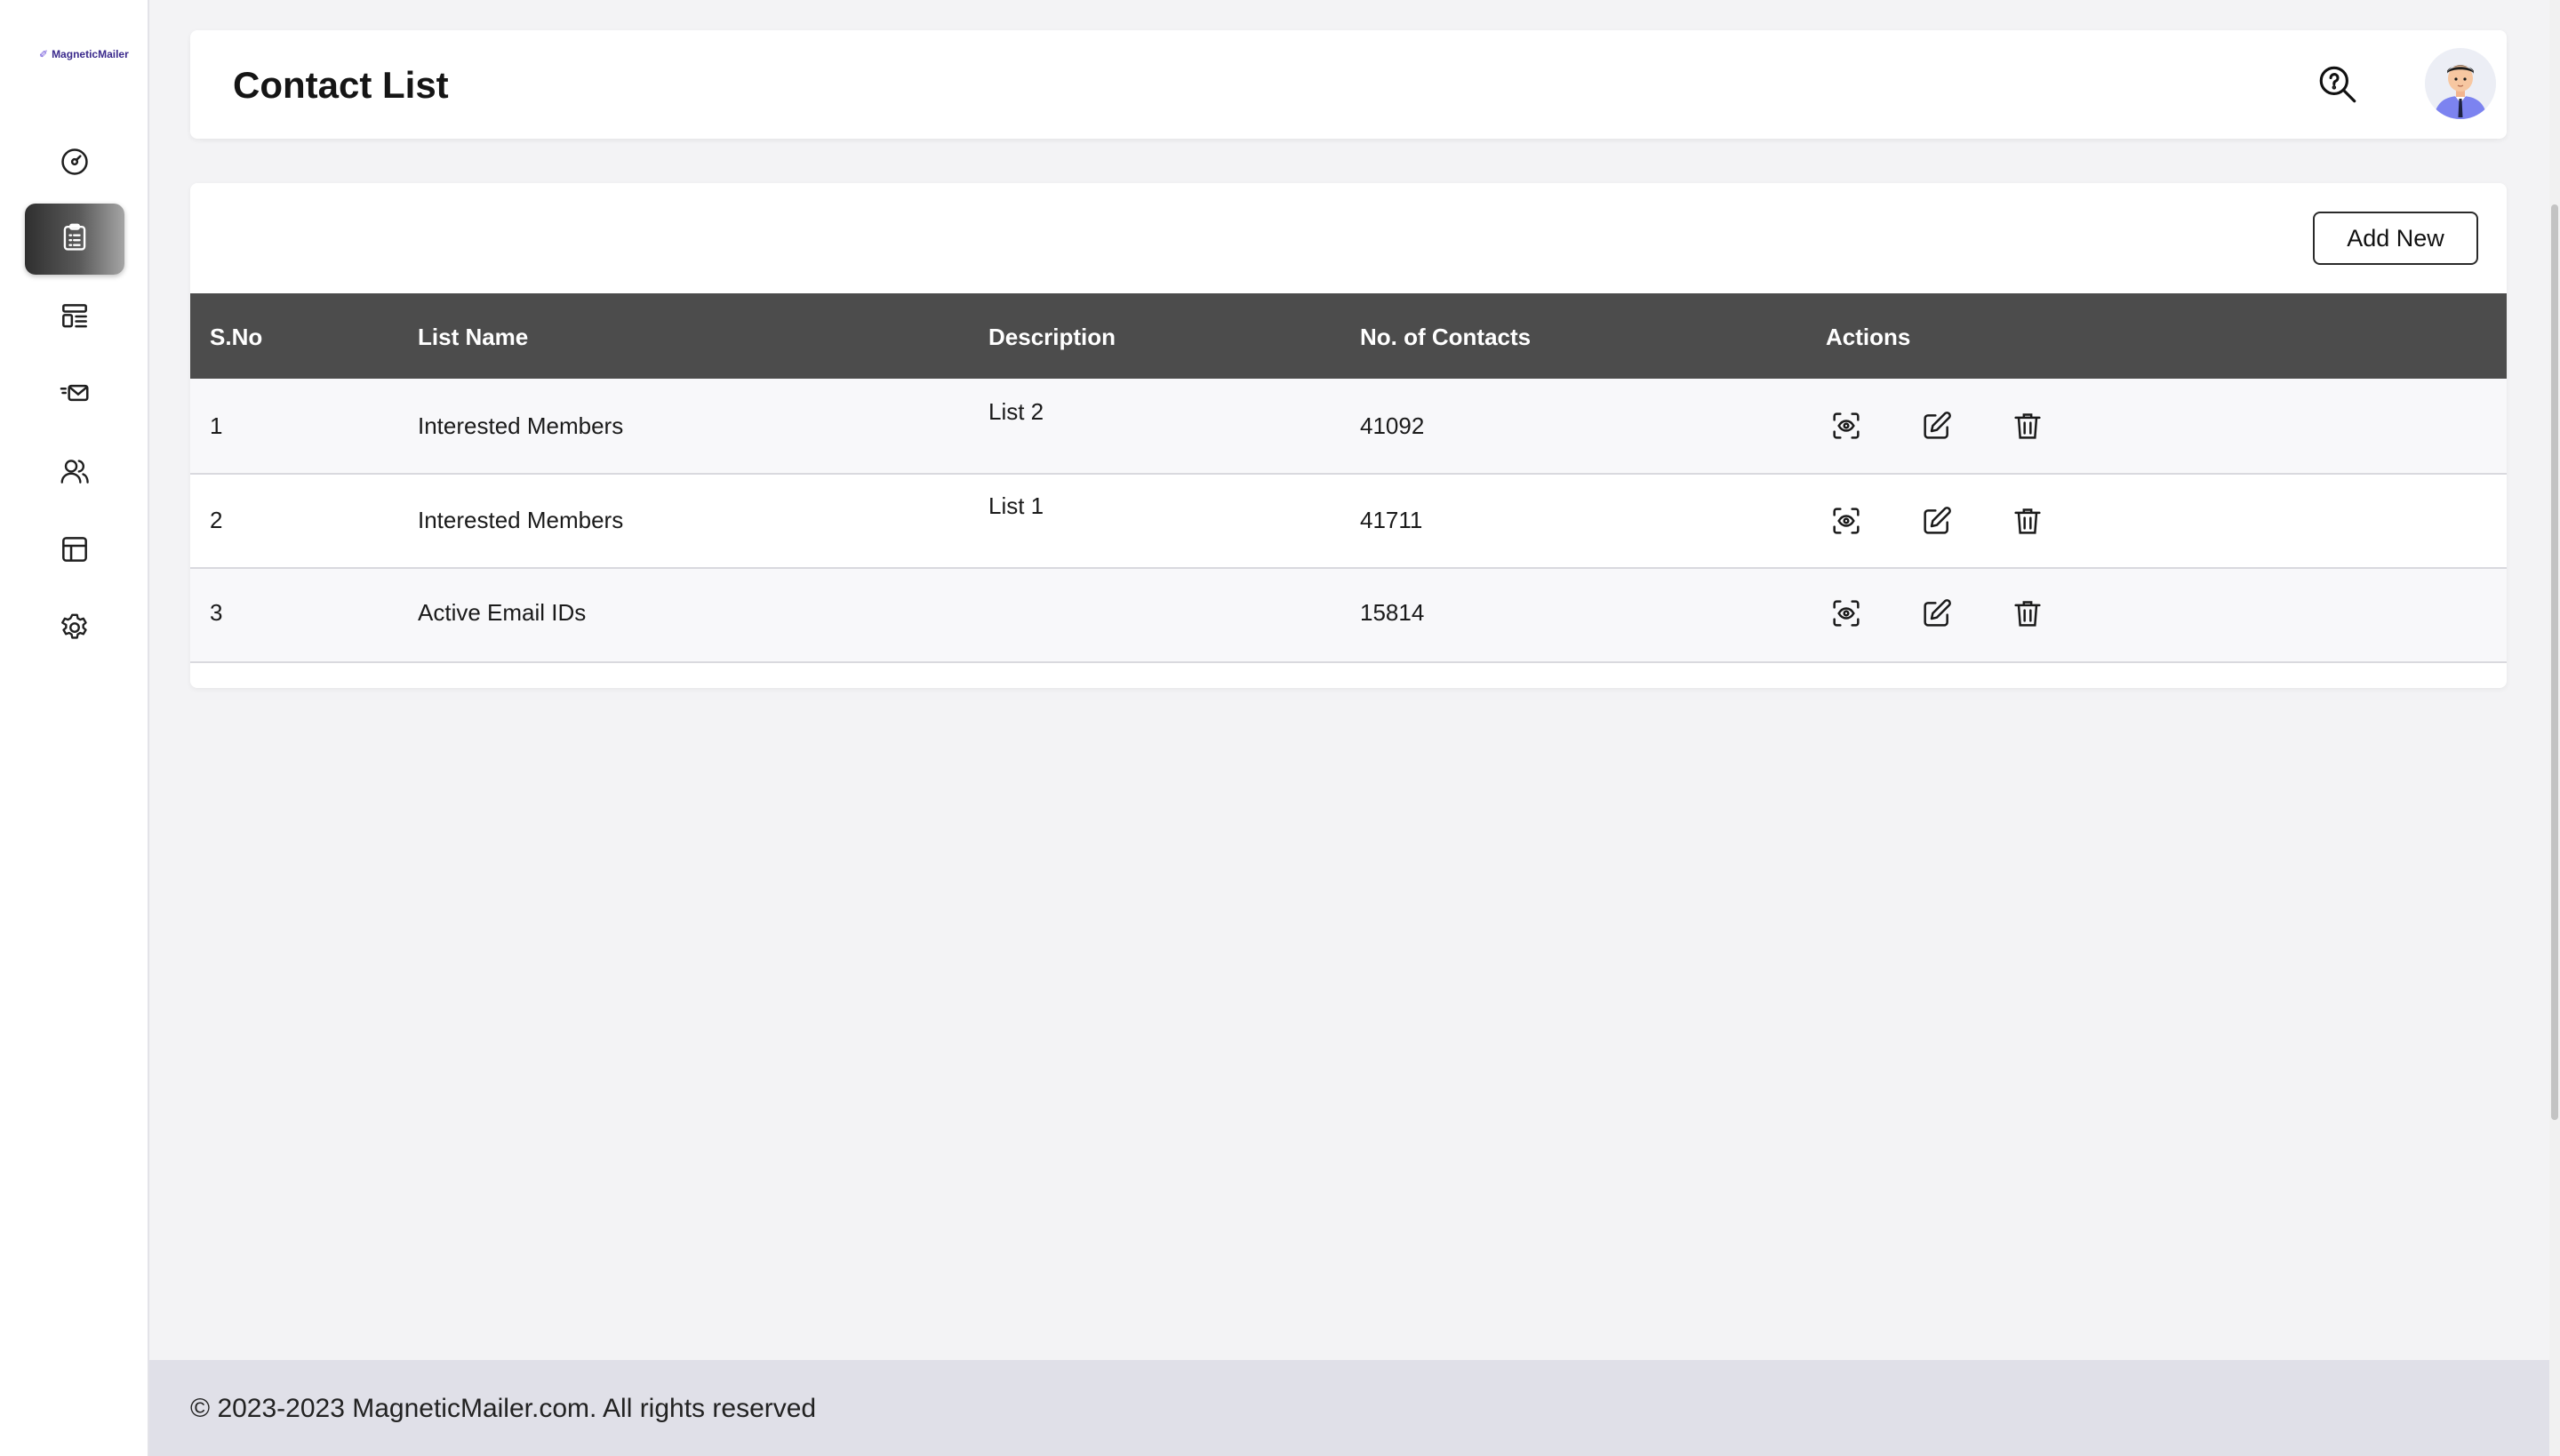  What do you see at coordinates (1868, 337) in the screenshot?
I see `column-header-actions: Actions` at bounding box center [1868, 337].